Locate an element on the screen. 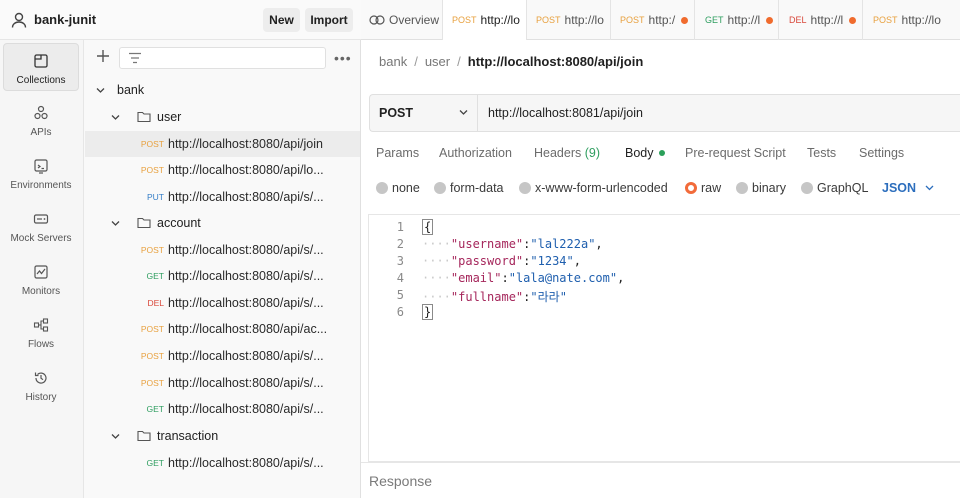  folder-user: user is located at coordinates (222, 117).